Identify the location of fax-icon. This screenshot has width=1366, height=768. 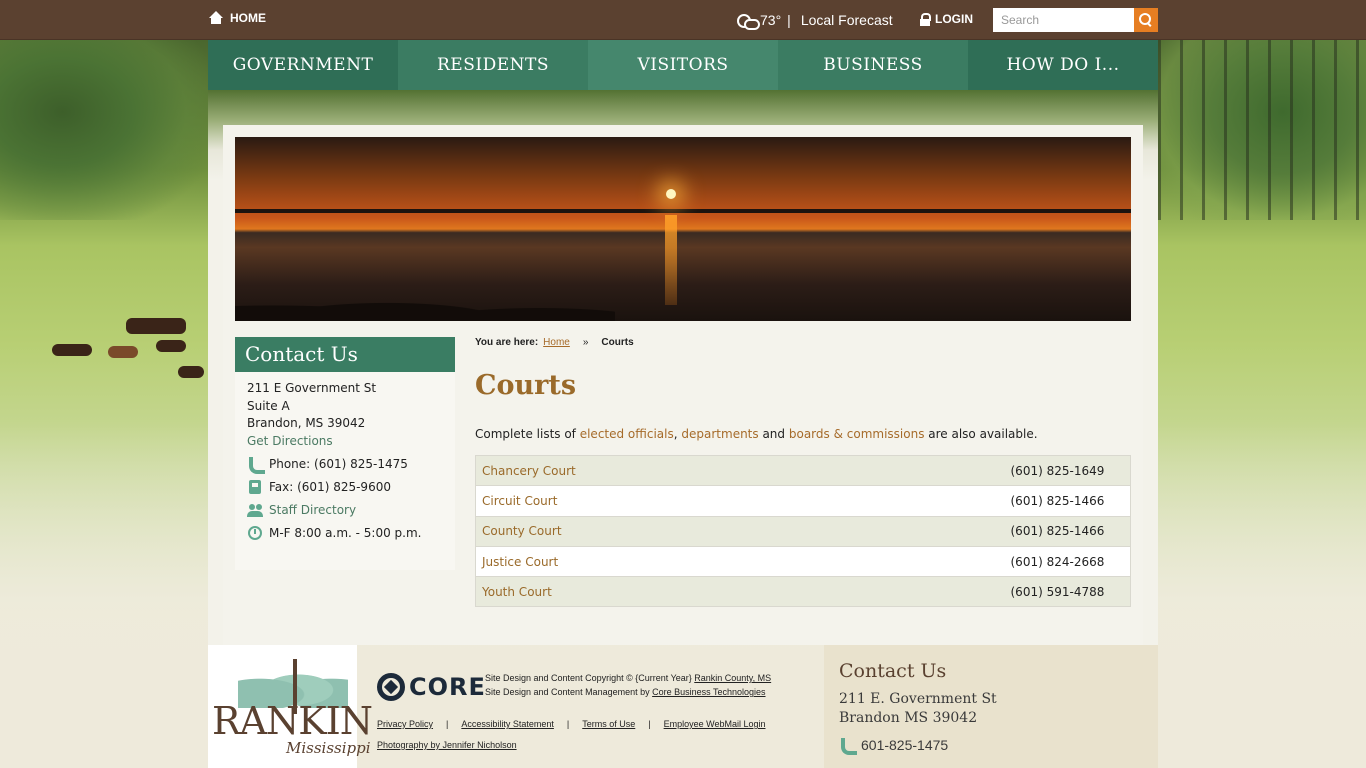
(255, 487).